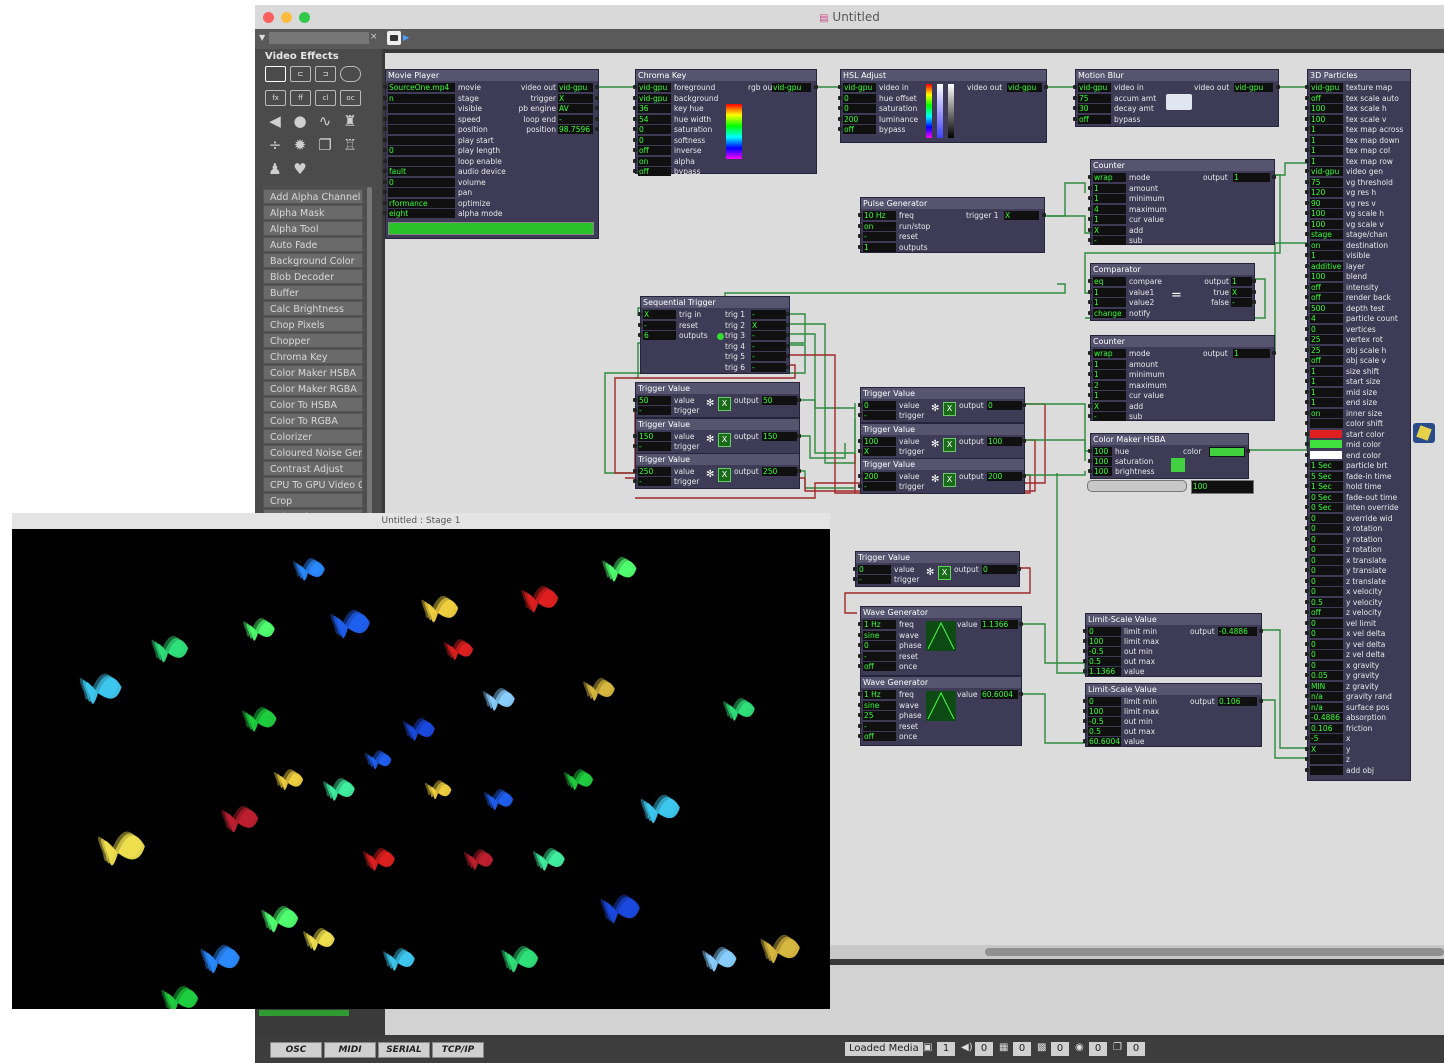 Image resolution: width=1444 pixels, height=1063 pixels. Describe the element at coordinates (404, 1050) in the screenshot. I see `serial-tab: SERIAL` at that location.